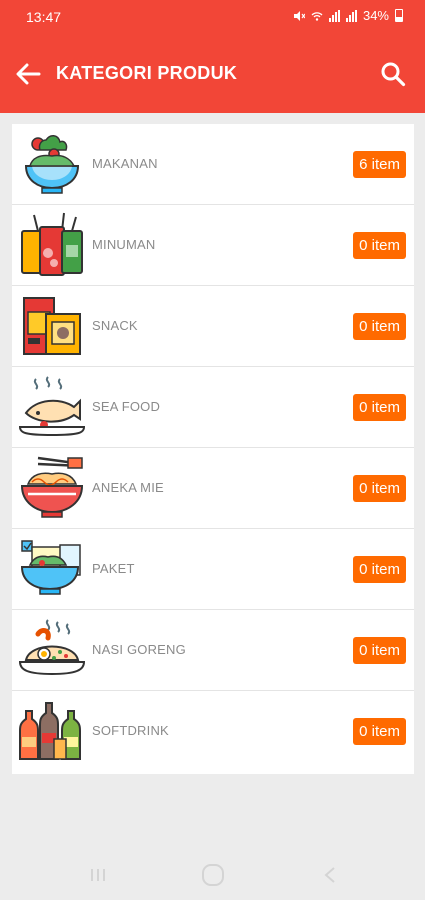 This screenshot has width=425, height=900. What do you see at coordinates (213, 650) in the screenshot?
I see `category-row-nasi-goreng: NASI GORENG 0 item` at bounding box center [213, 650].